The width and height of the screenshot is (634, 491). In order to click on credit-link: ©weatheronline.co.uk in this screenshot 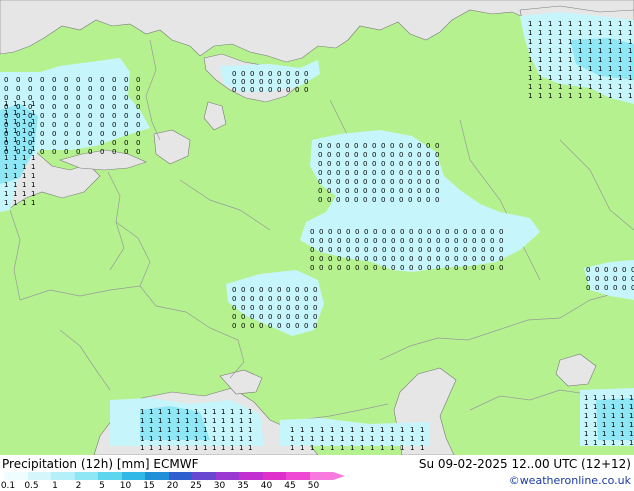, I will do `click(570, 480)`.